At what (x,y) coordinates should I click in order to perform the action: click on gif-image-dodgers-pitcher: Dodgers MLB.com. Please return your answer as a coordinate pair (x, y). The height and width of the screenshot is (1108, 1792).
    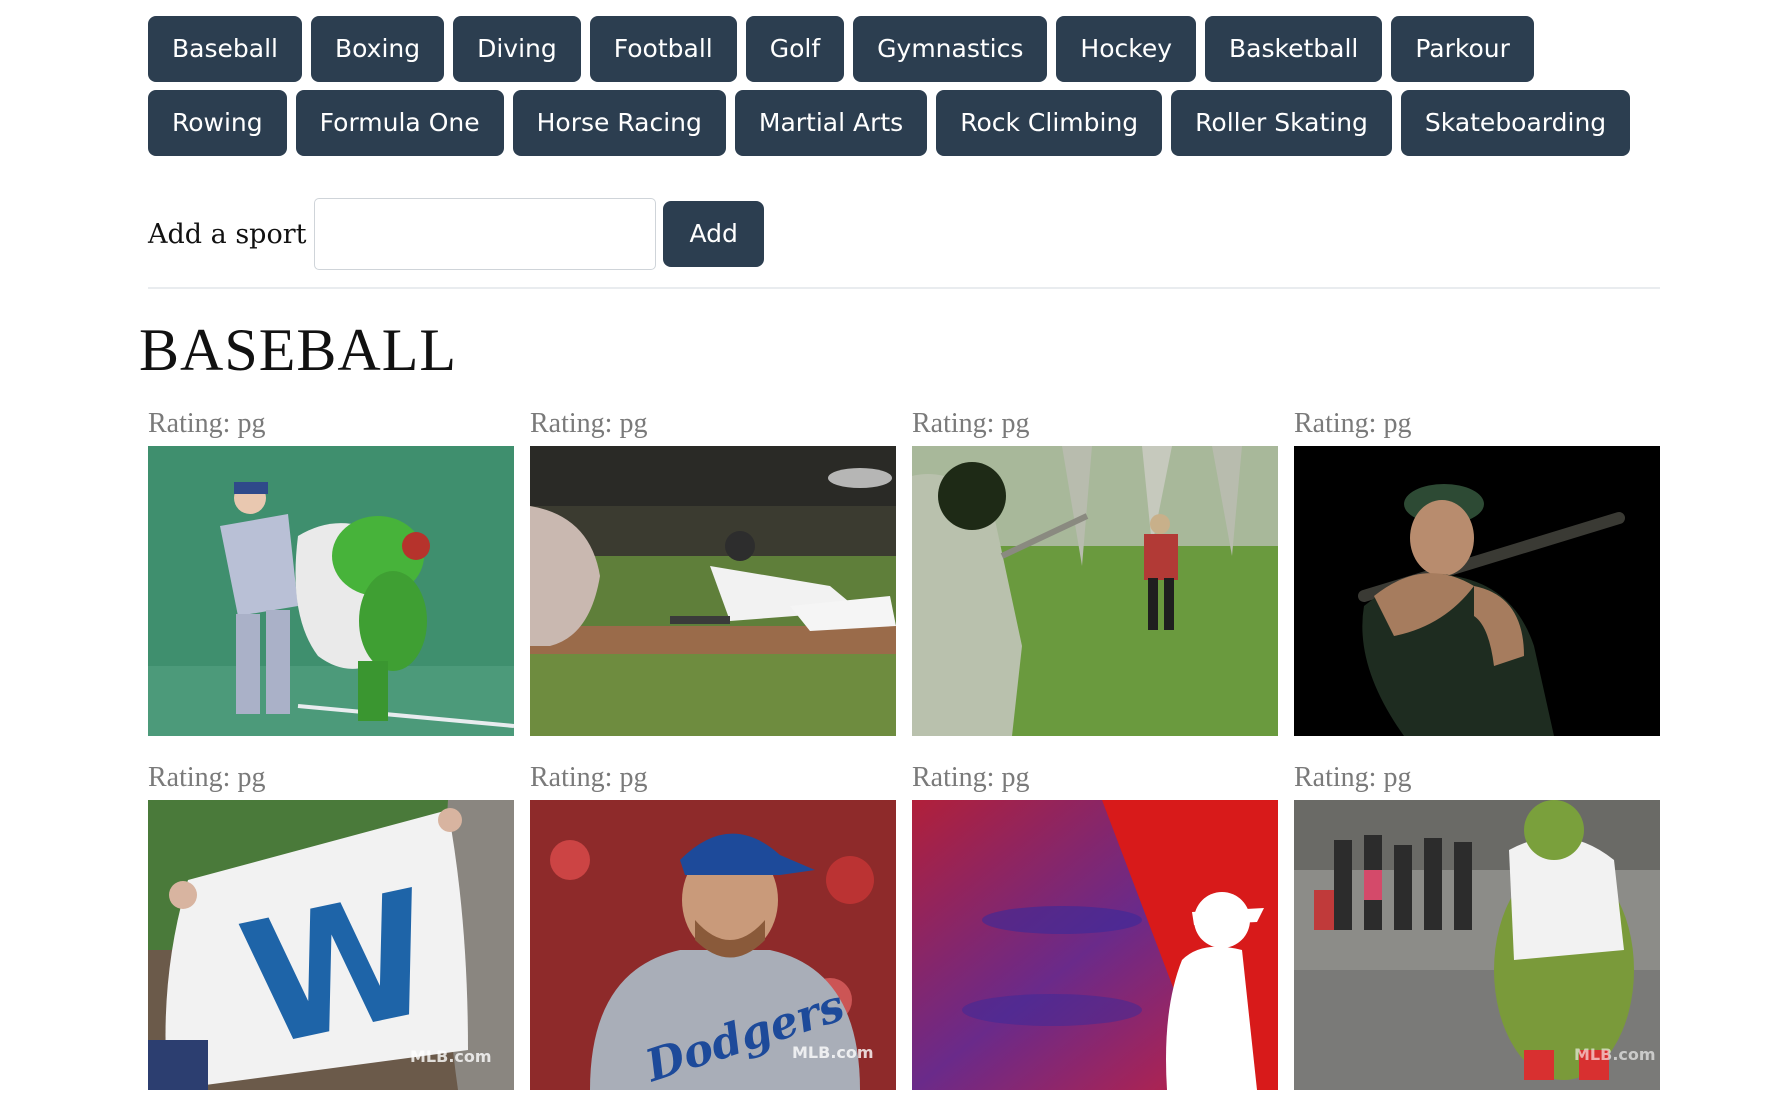
    Looking at the image, I should click on (713, 945).